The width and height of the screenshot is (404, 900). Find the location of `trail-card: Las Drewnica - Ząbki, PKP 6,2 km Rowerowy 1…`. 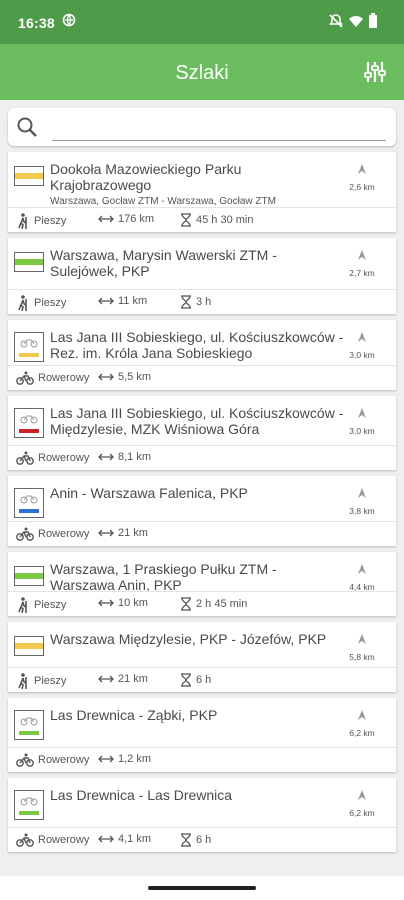

trail-card: Las Drewnica - Ząbki, PKP 6,2 km Rowerowy 1… is located at coordinates (202, 735).